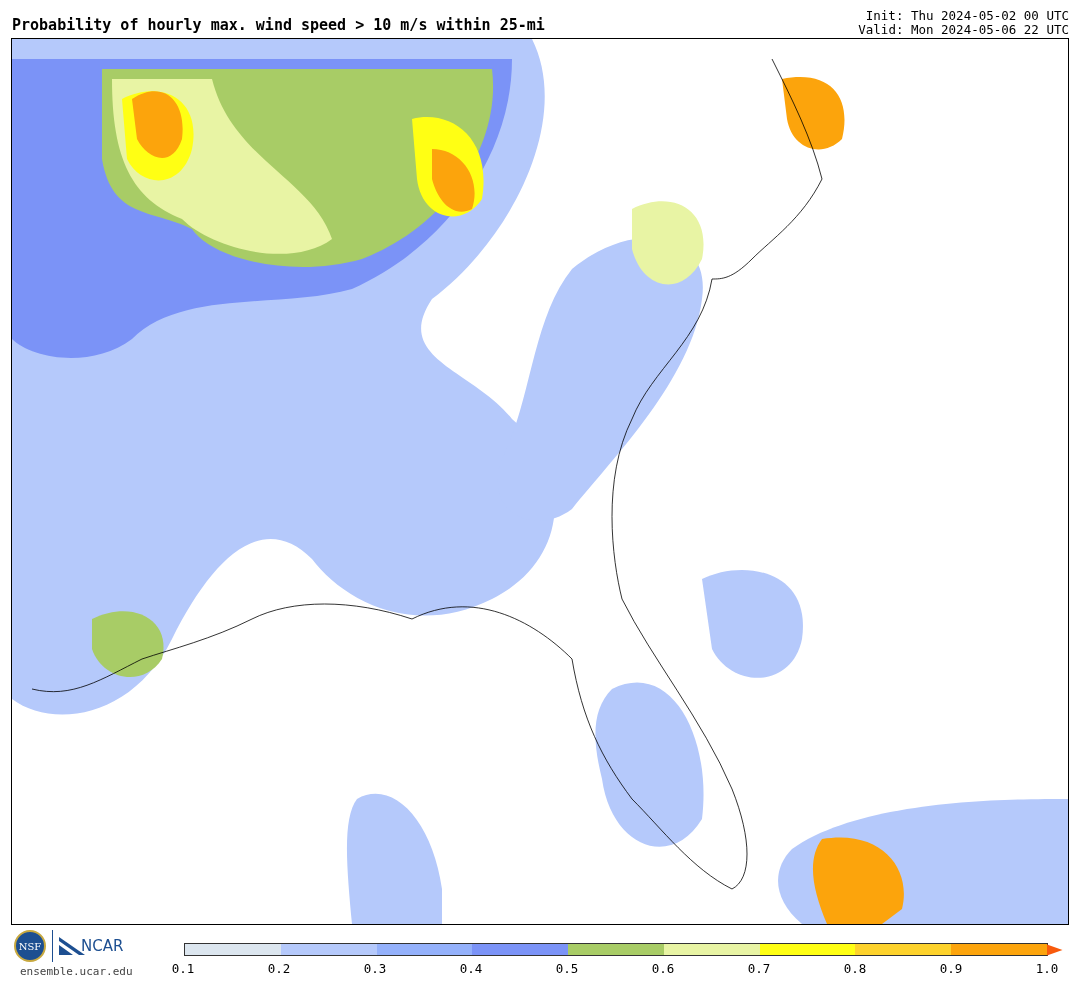 Image resolution: width=1080 pixels, height=988 pixels. What do you see at coordinates (567, 968) in the screenshot?
I see `tick-label: 0.5` at bounding box center [567, 968].